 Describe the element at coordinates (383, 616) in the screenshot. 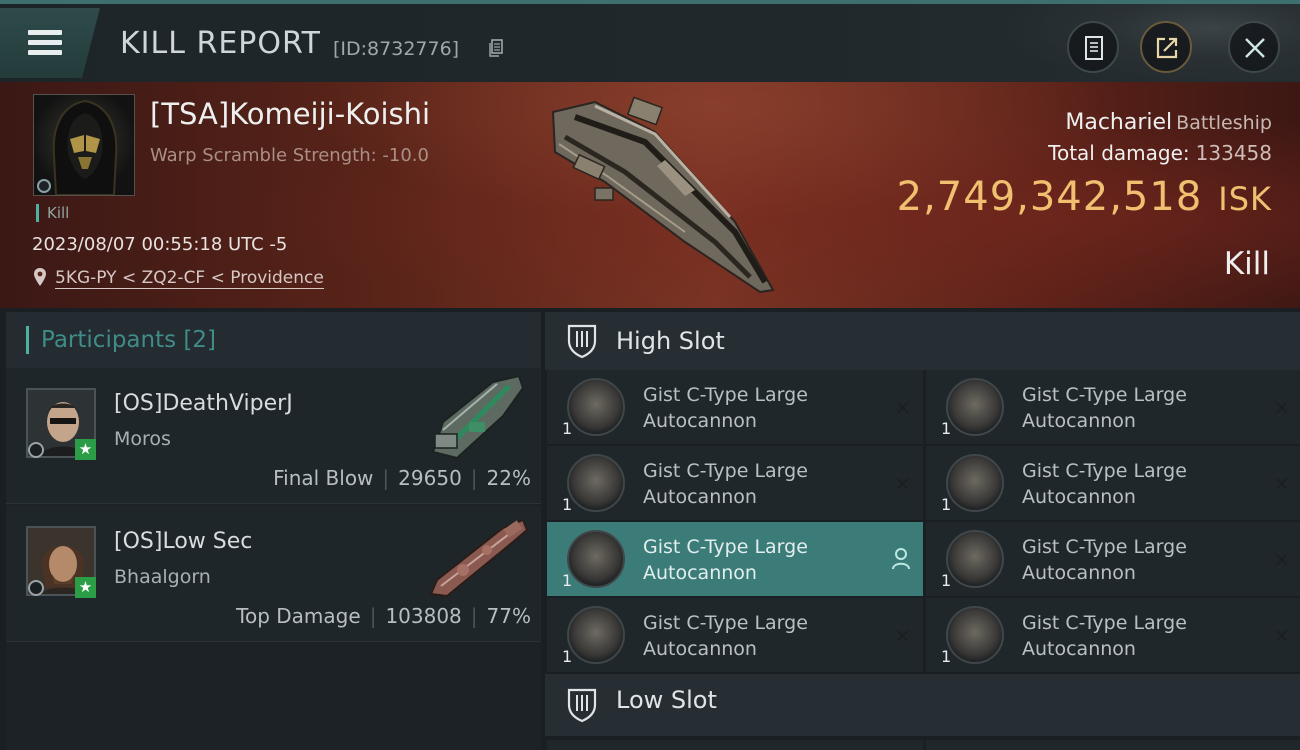

I see `participant-stats: Top Damage | 103808 | 77%` at that location.